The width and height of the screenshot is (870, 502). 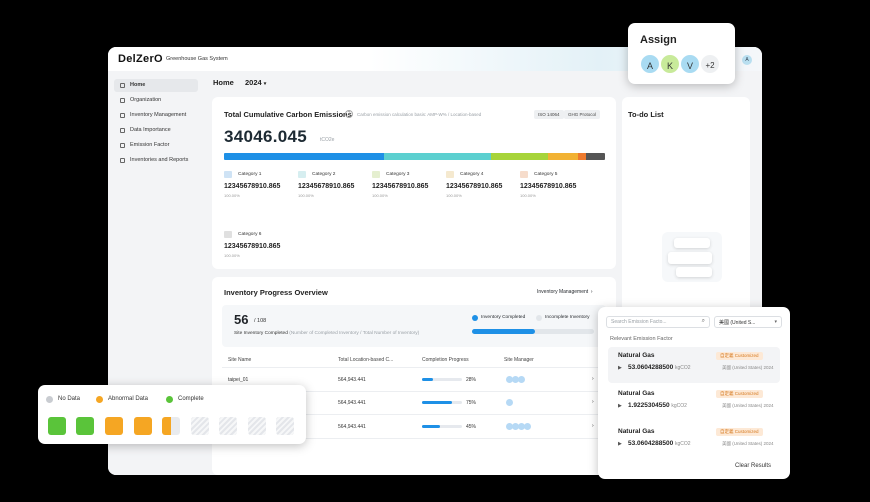 I want to click on col-progress: Completion Progress, so click(x=445, y=360).